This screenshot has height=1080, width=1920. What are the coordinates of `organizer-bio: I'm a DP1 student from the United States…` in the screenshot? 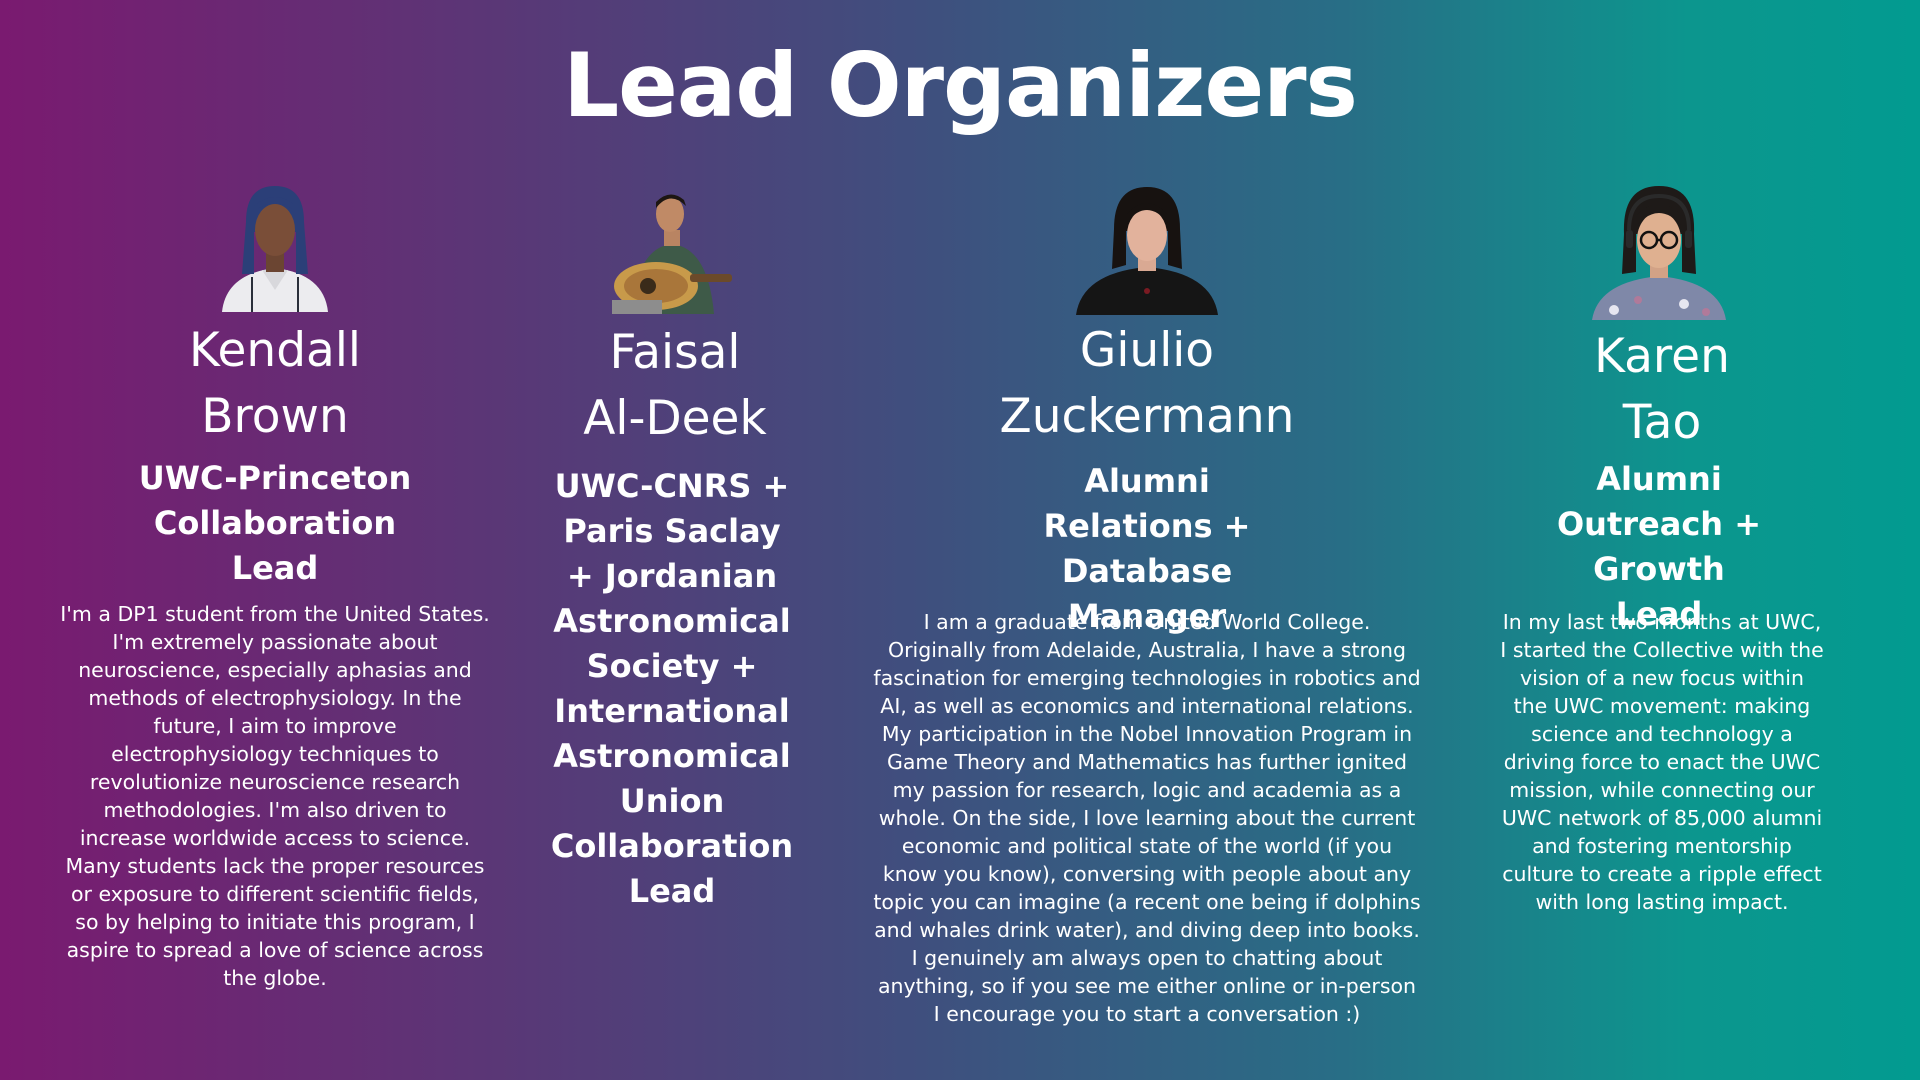 It's located at (275, 796).